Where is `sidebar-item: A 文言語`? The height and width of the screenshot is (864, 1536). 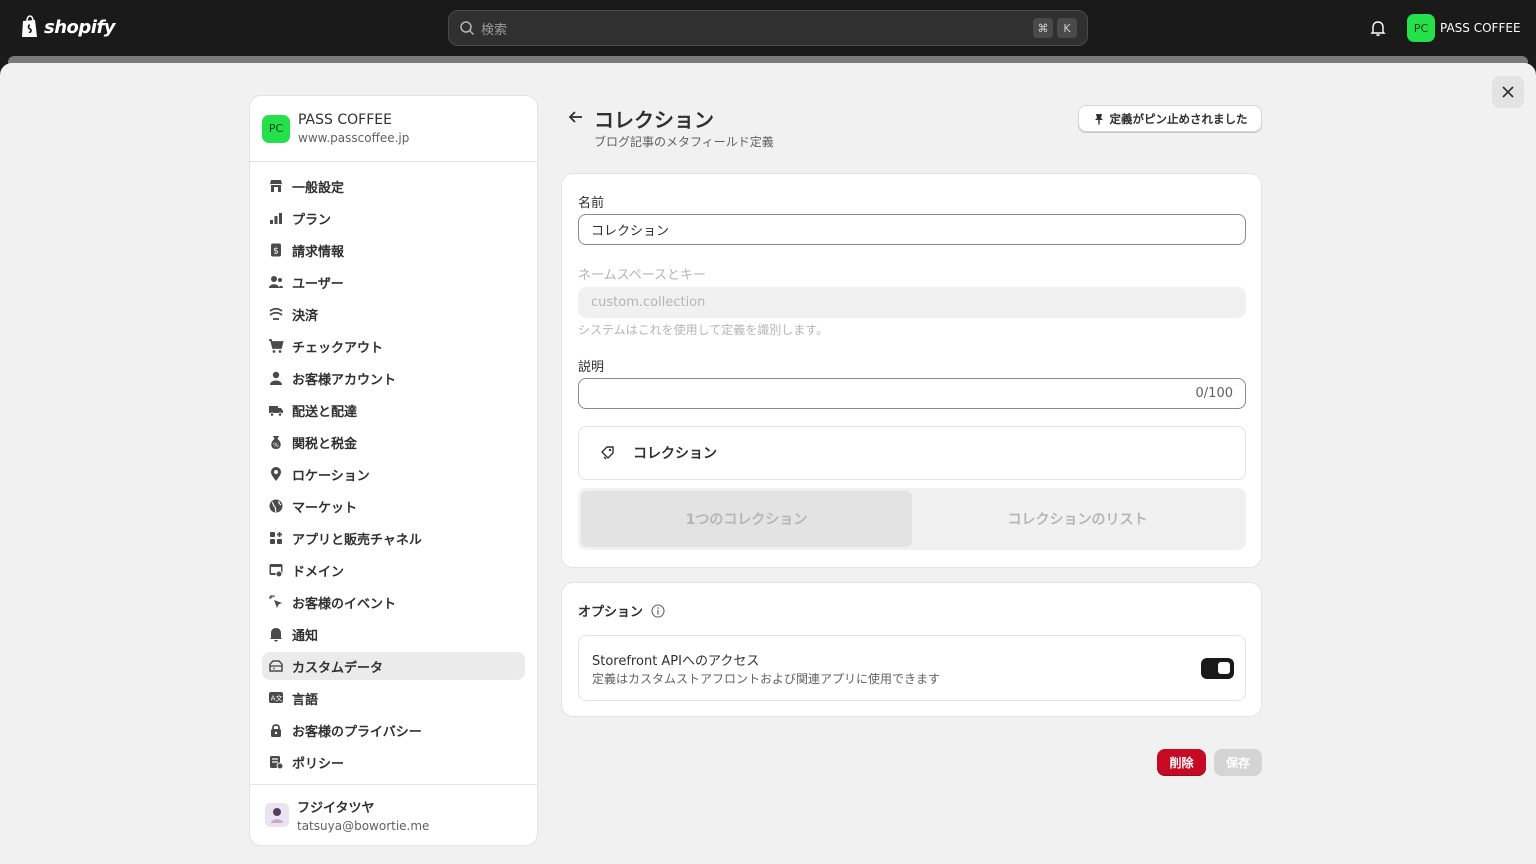
sidebar-item: A 文言語 is located at coordinates (393, 698).